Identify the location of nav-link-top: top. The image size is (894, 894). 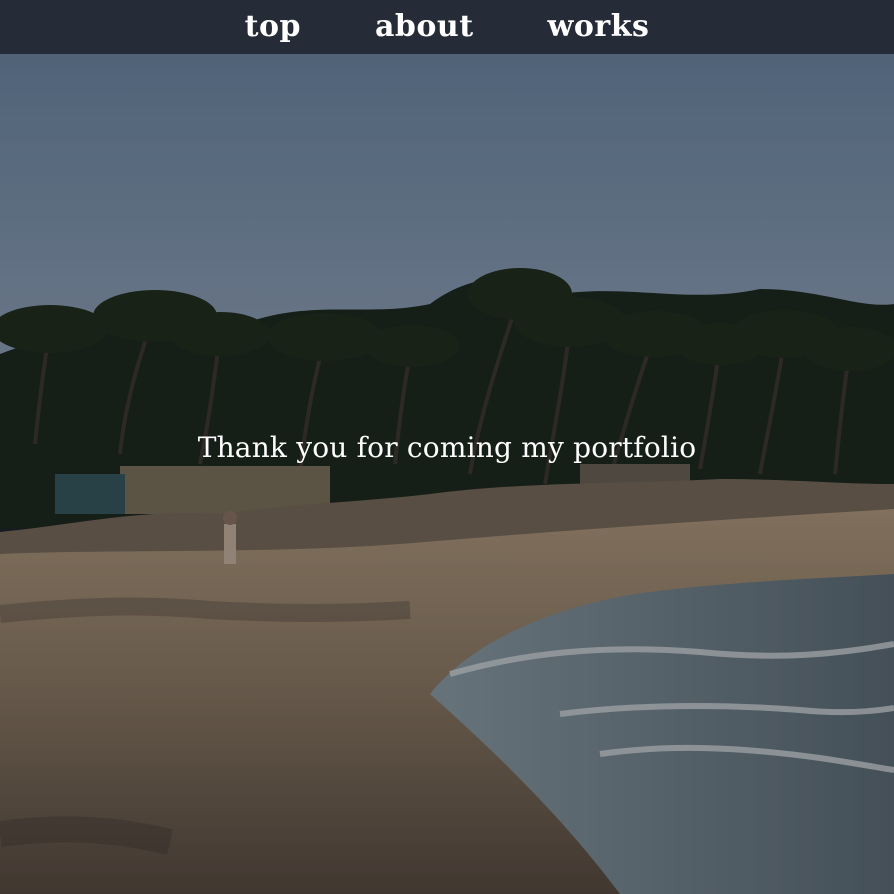
(273, 27).